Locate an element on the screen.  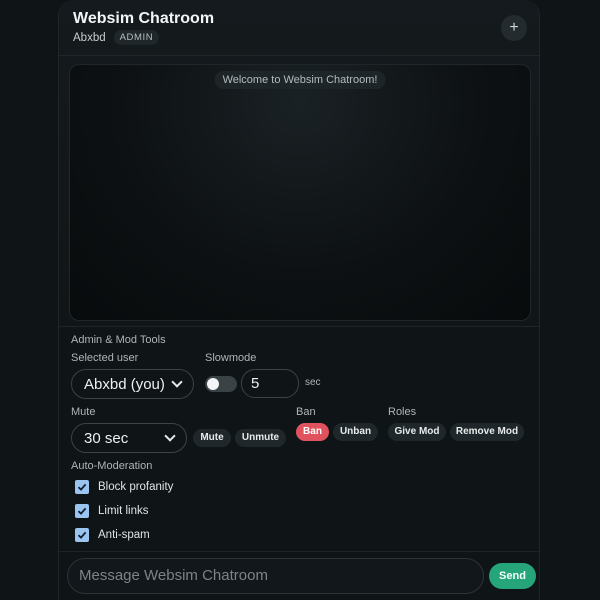
admin-tools-title: Admin & Mod Tools is located at coordinates (118, 340).